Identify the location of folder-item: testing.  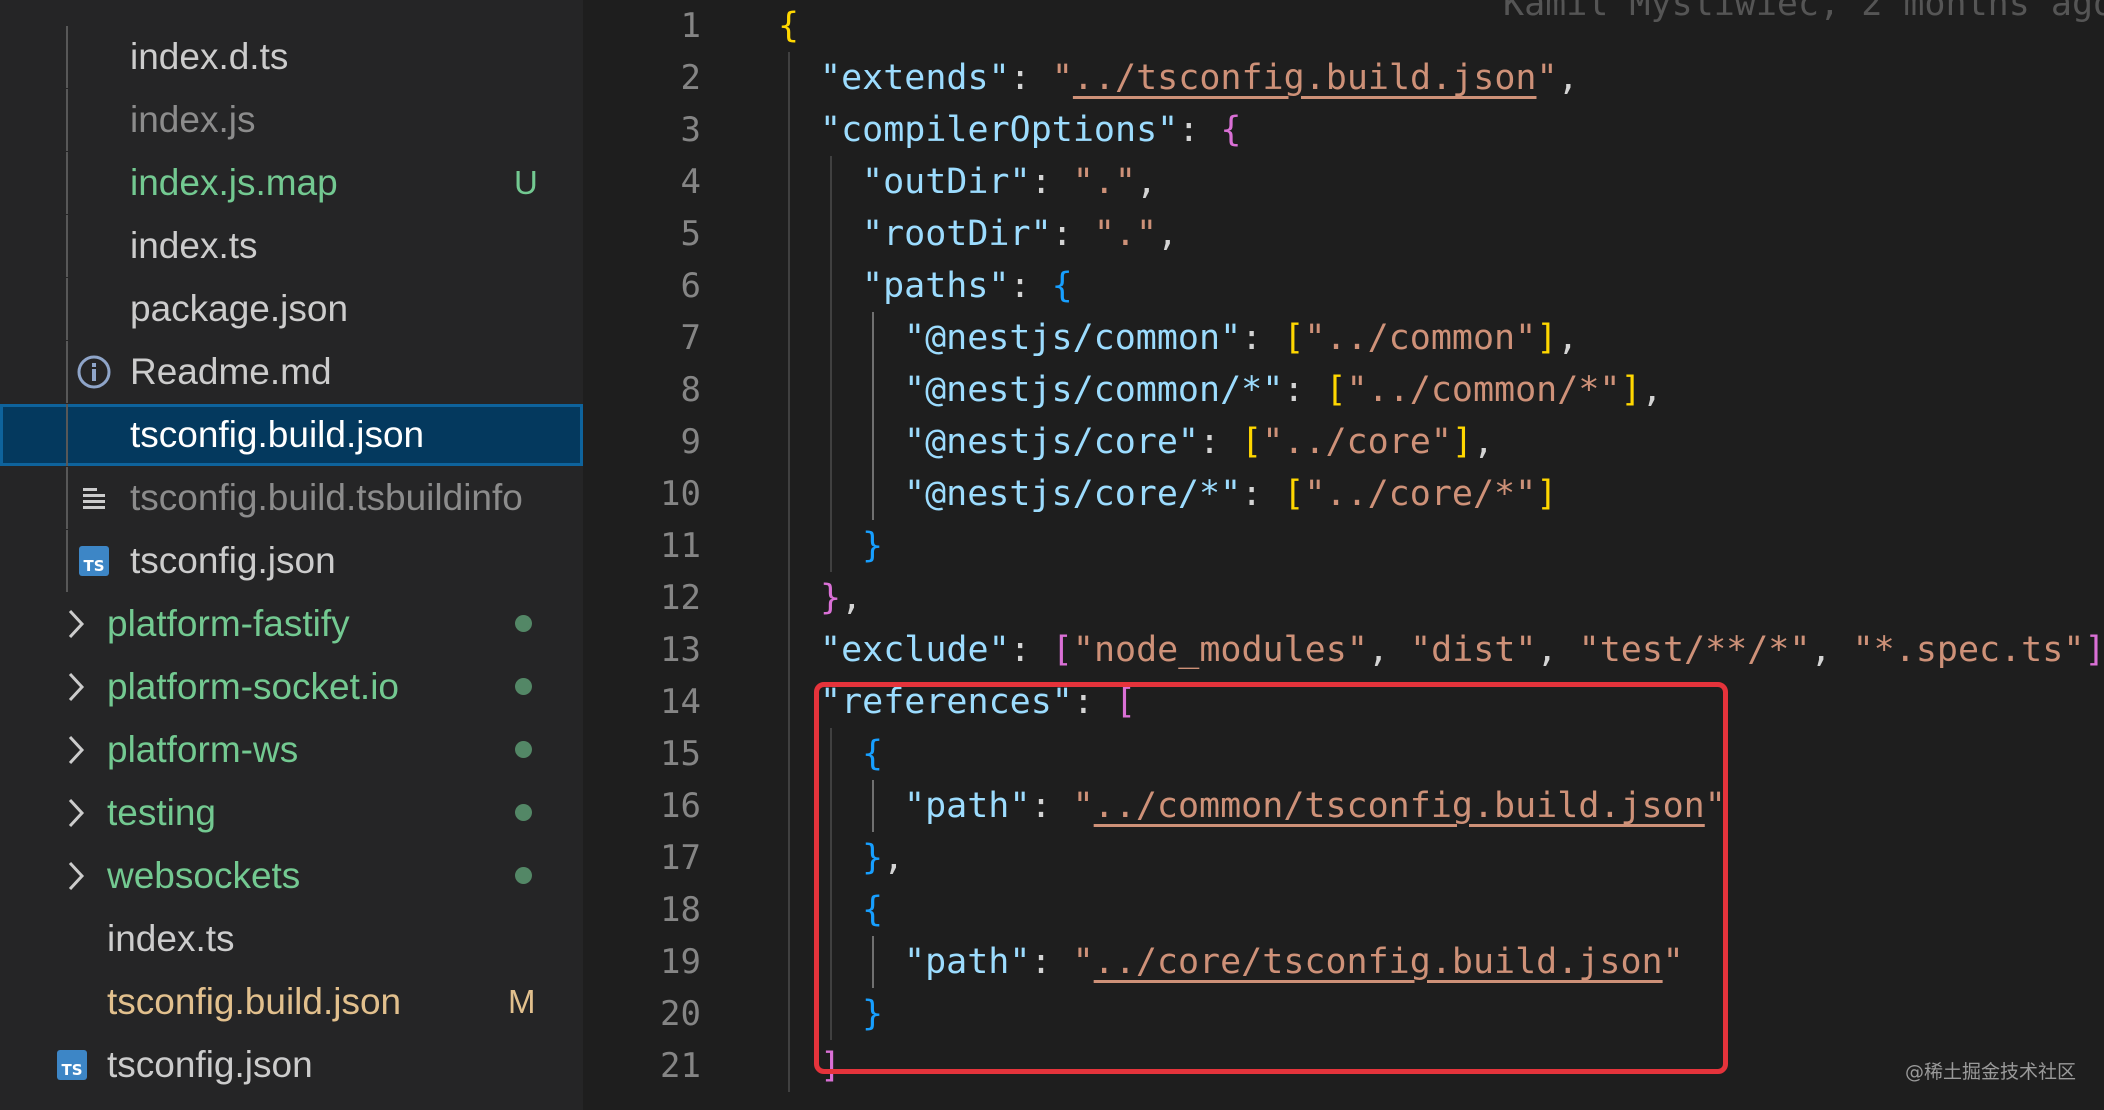
(291, 813).